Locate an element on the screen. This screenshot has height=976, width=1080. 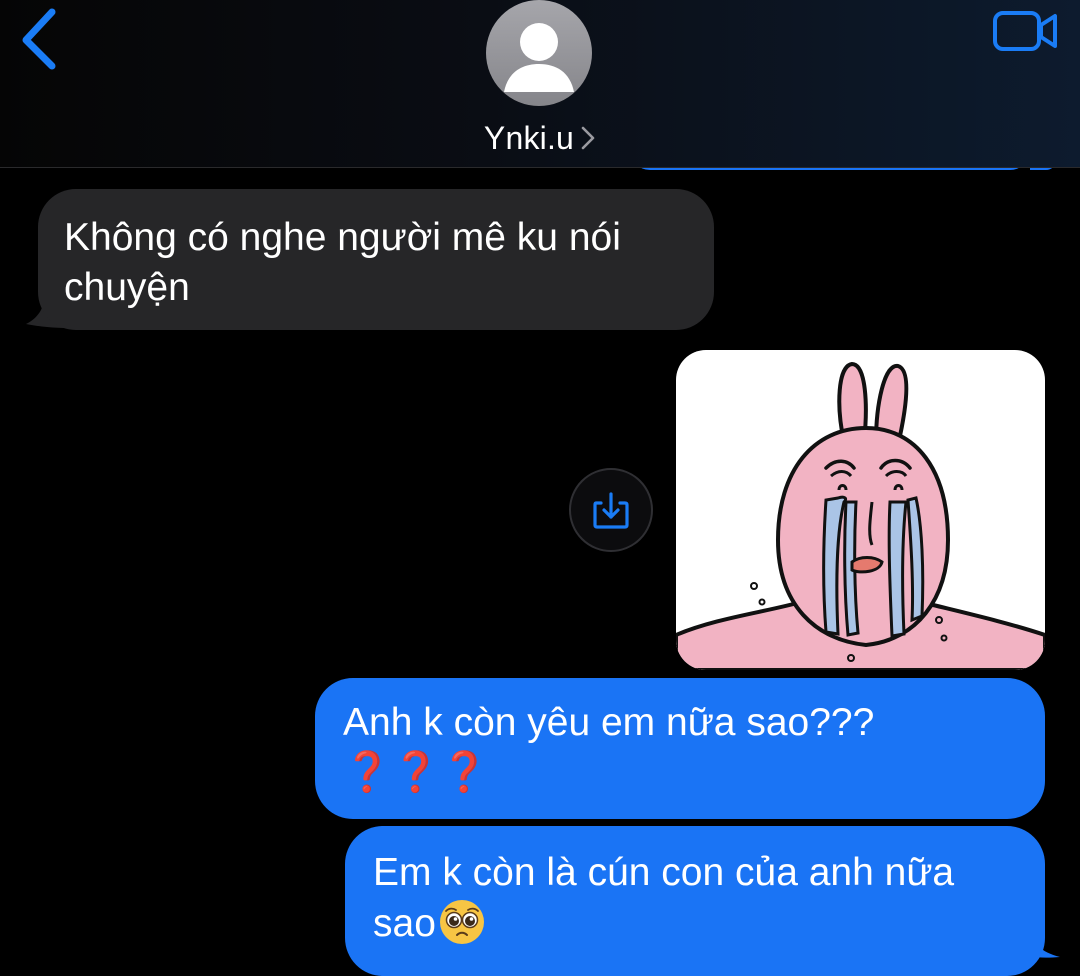
chevron-right-icon is located at coordinates (588, 138).